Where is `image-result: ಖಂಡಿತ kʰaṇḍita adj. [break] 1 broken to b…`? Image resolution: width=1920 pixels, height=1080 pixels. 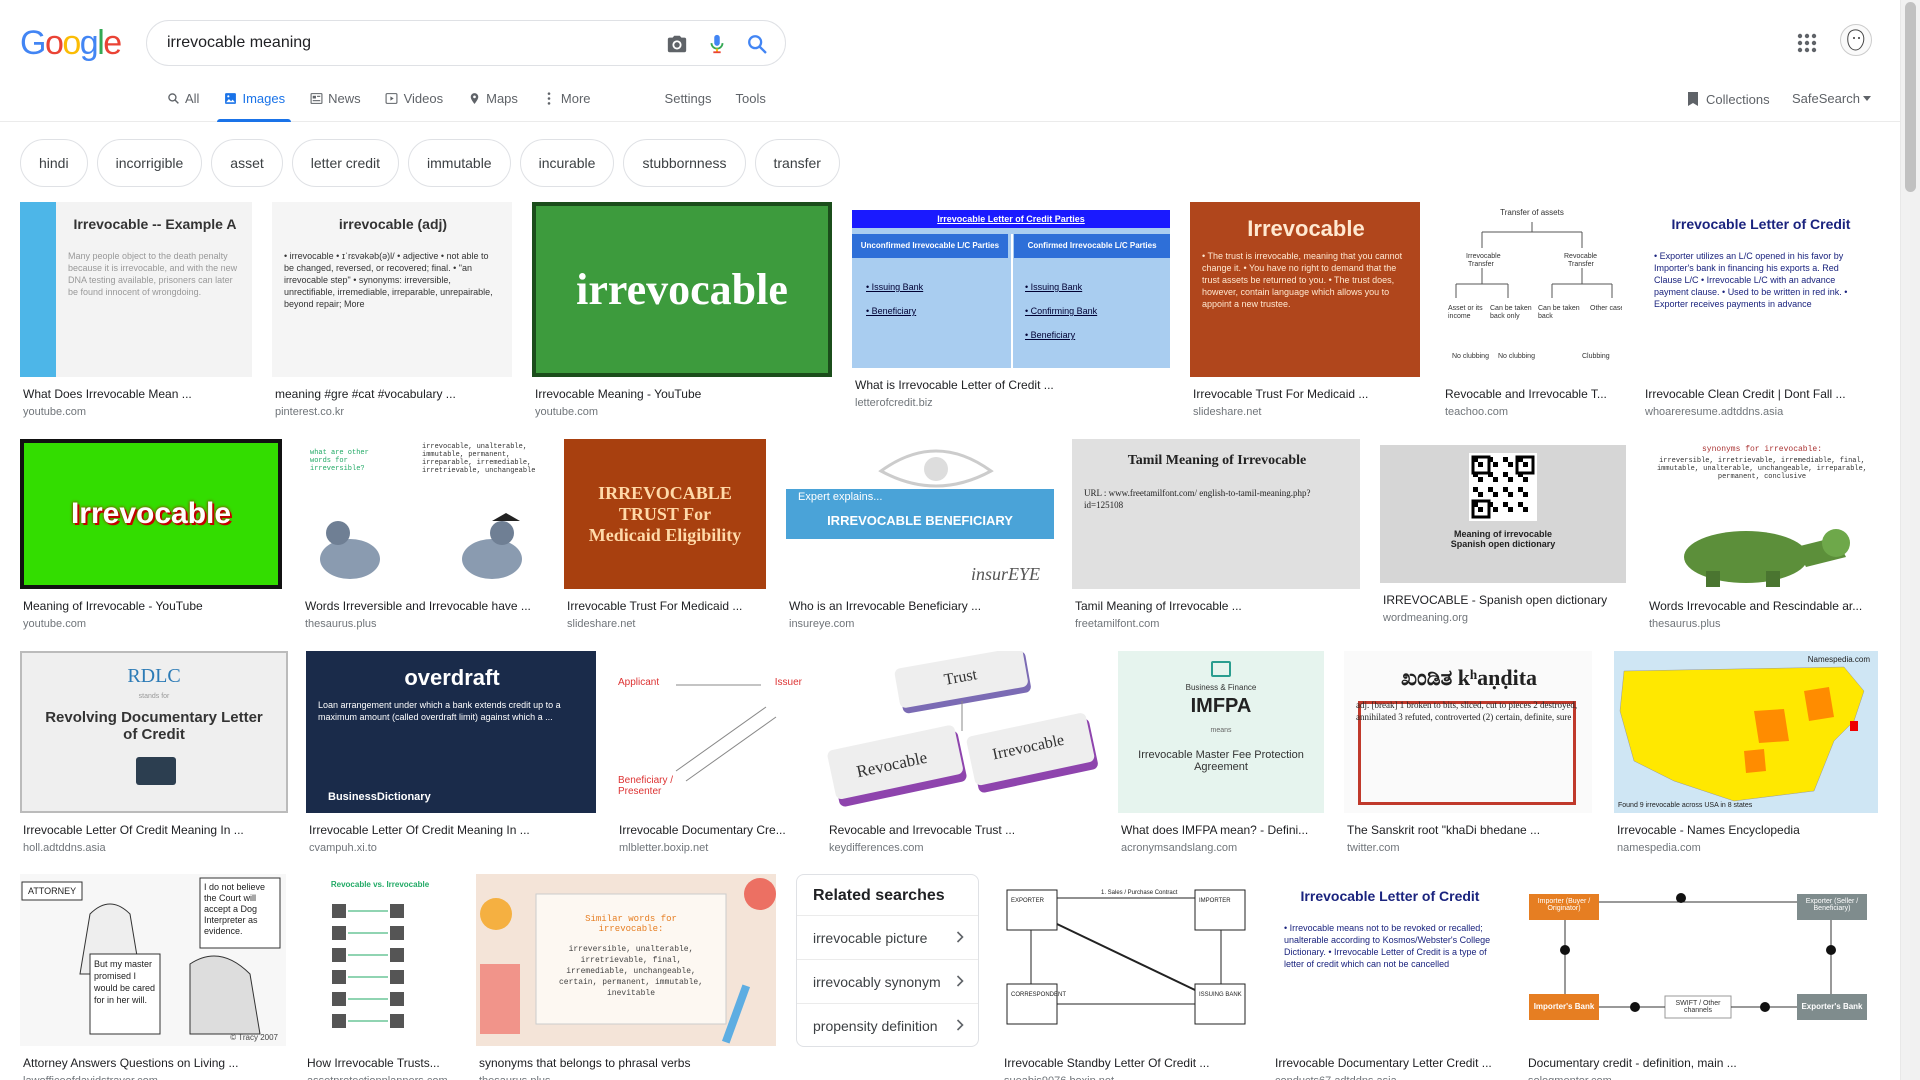
image-result: ಖಂಡಿತ kʰaṇḍita adj. [break] 1 broken to b… is located at coordinates (1468, 756).